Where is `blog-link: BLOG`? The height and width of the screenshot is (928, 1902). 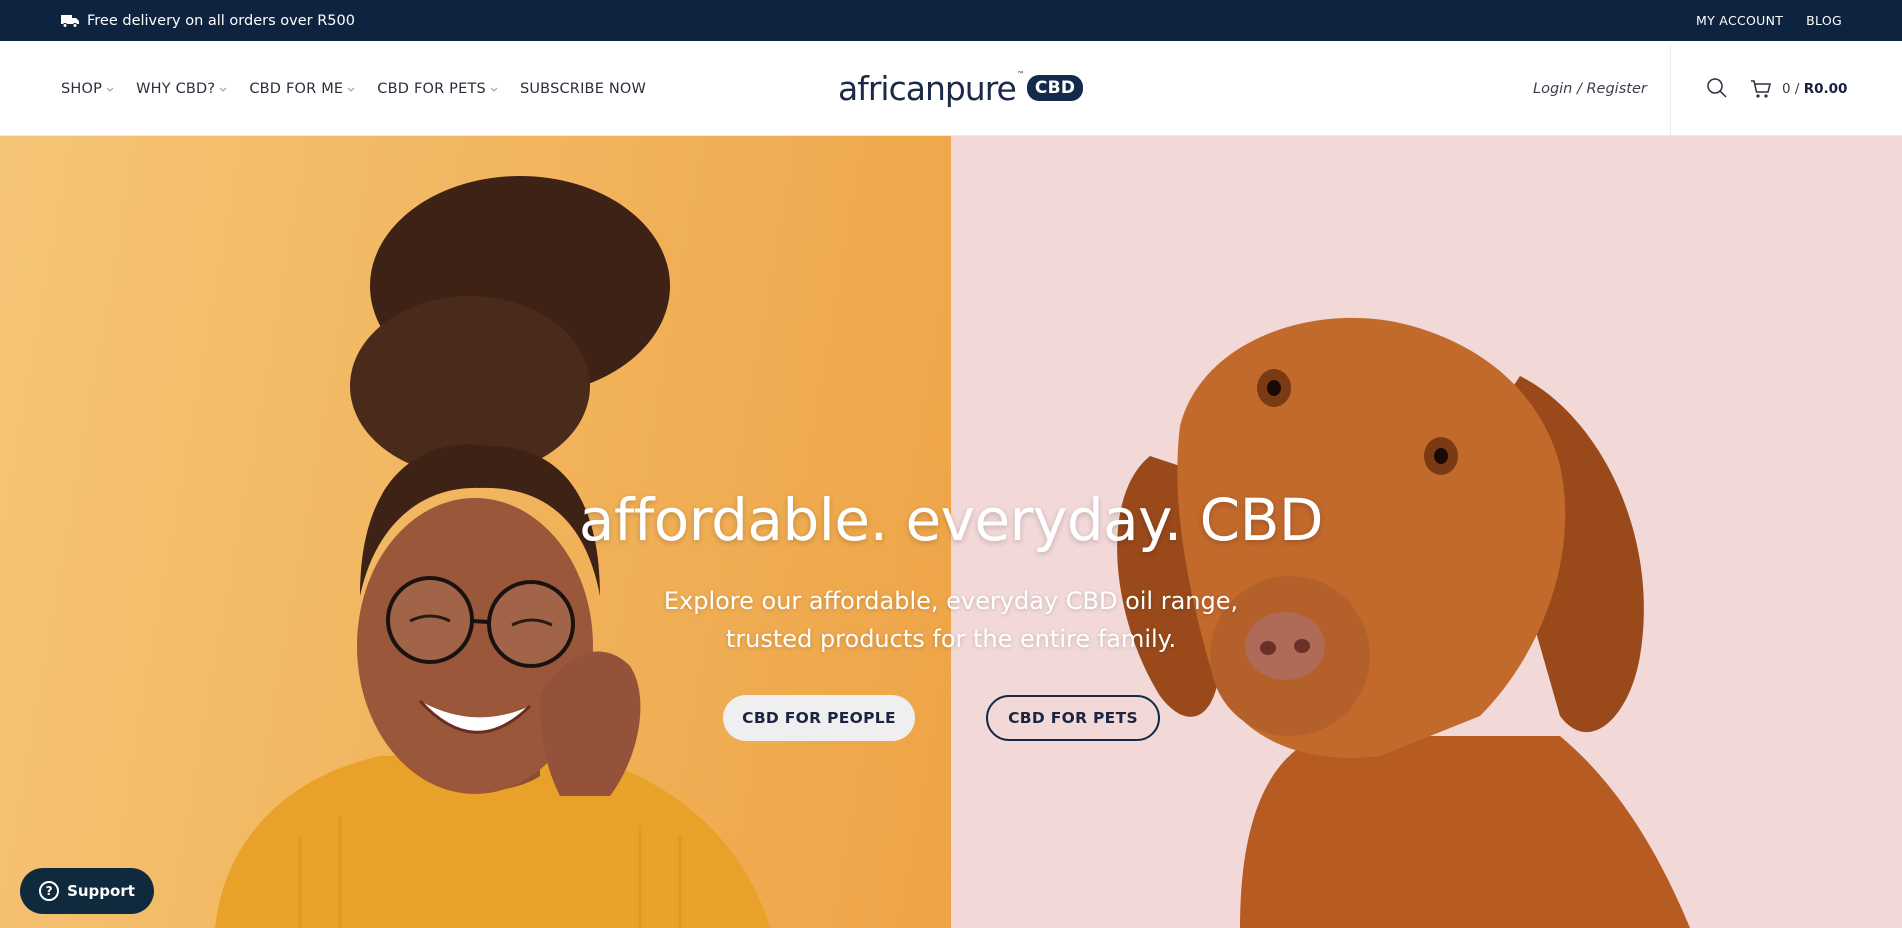
blog-link: BLOG is located at coordinates (1824, 20).